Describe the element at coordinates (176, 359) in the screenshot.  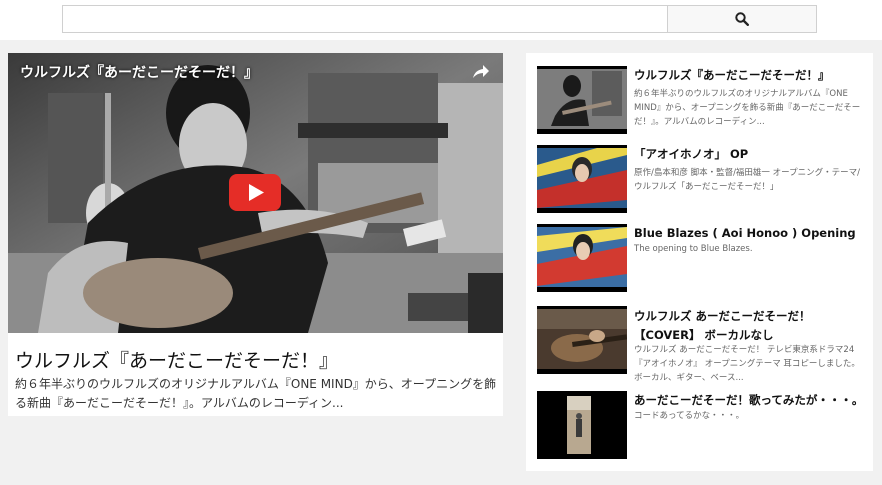
I see `main-video-title: ウルフルズ『あーだこーだそーだ！』` at that location.